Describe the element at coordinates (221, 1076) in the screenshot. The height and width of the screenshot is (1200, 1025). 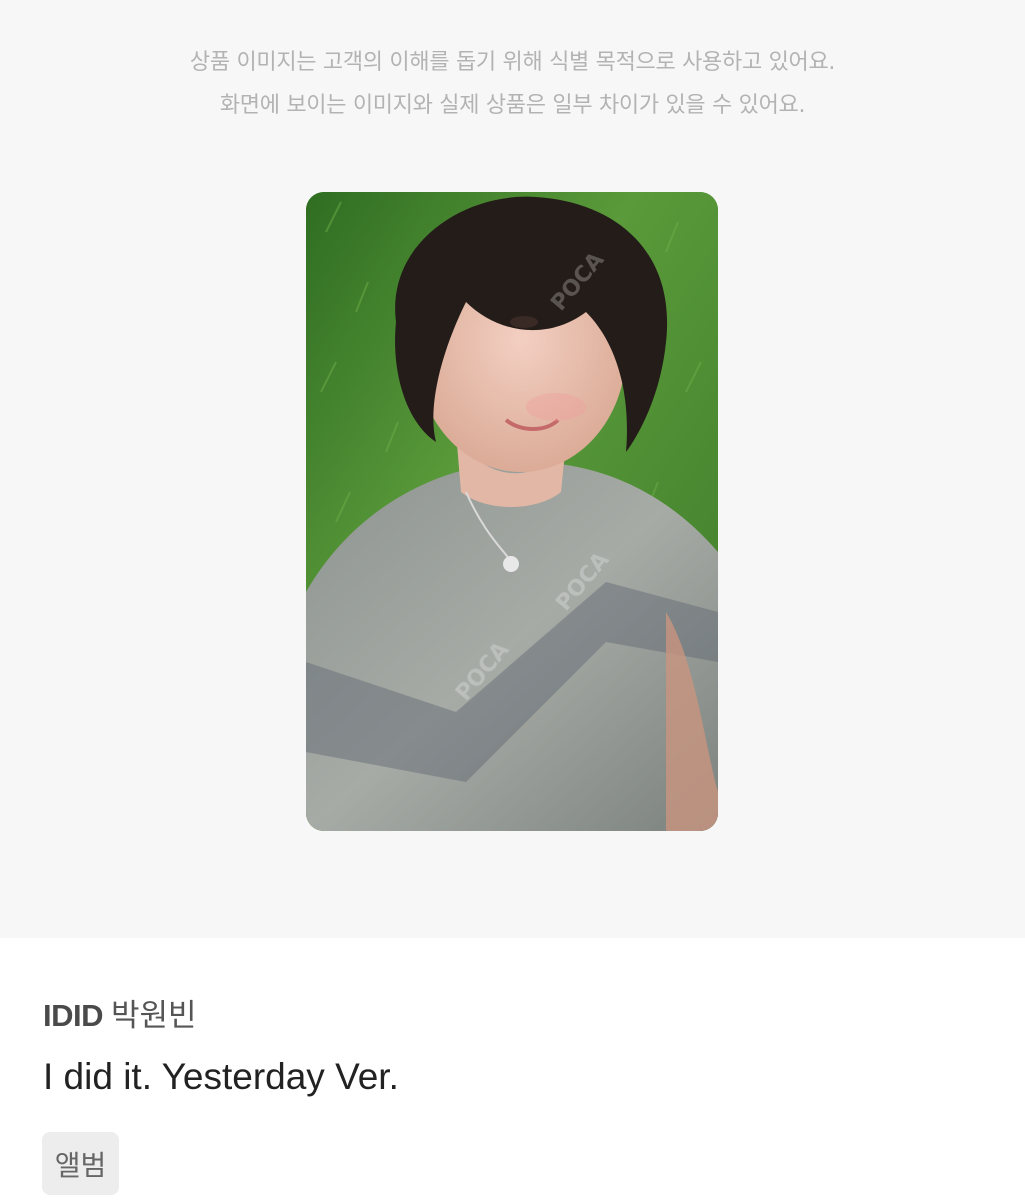
I see `album-title: I did it. Yesterday Ver.` at that location.